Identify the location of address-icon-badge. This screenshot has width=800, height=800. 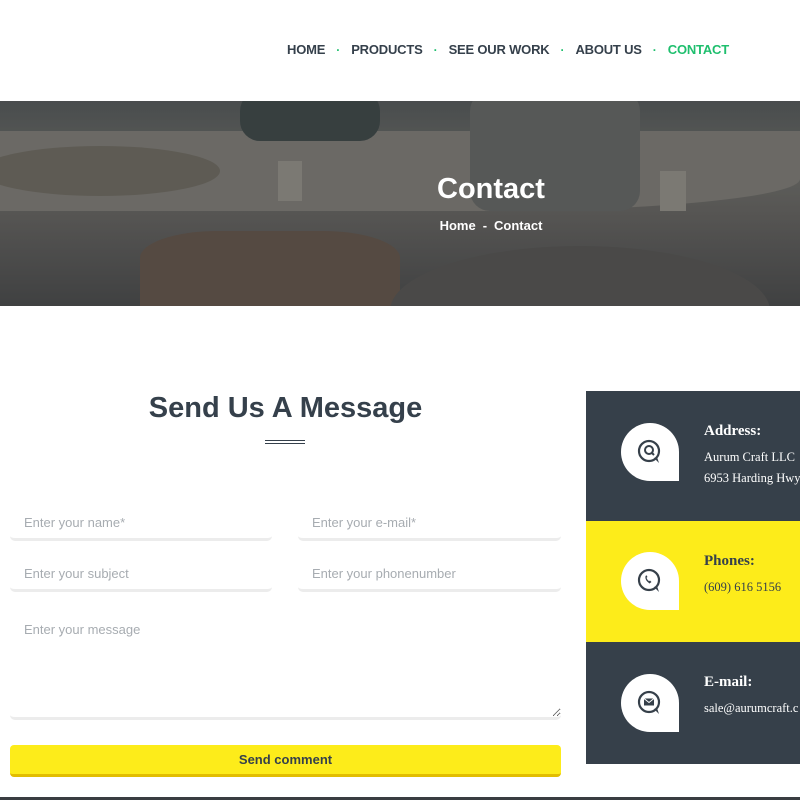
(650, 452).